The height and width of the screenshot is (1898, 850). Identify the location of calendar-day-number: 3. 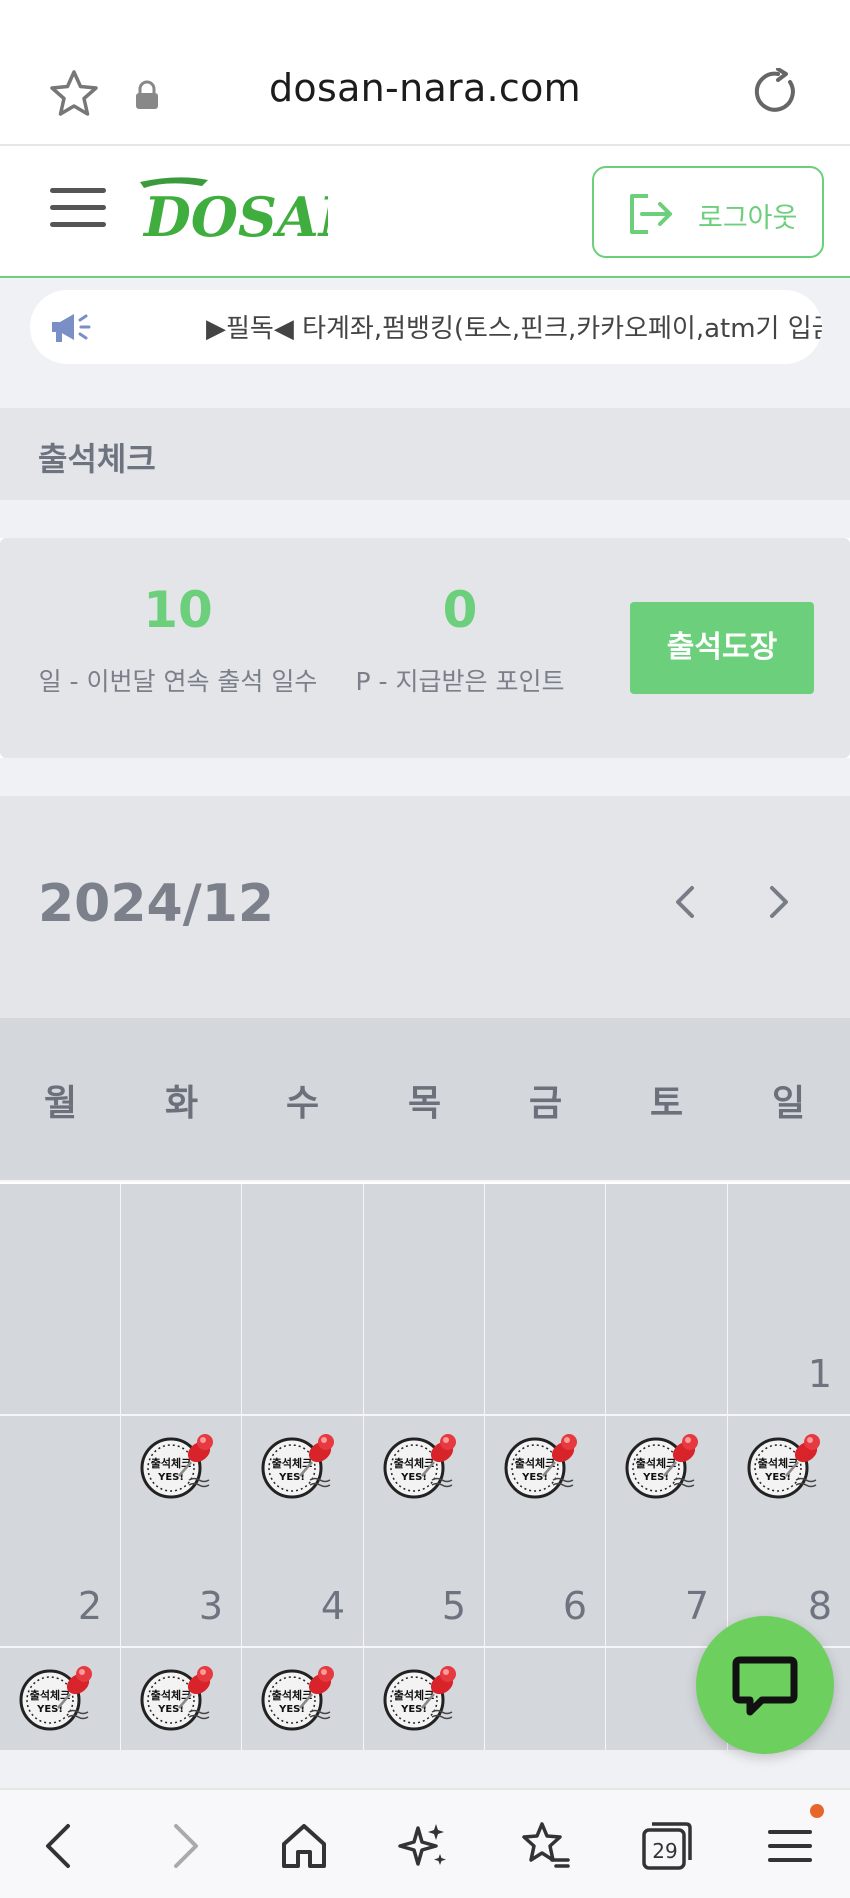
(210, 1606).